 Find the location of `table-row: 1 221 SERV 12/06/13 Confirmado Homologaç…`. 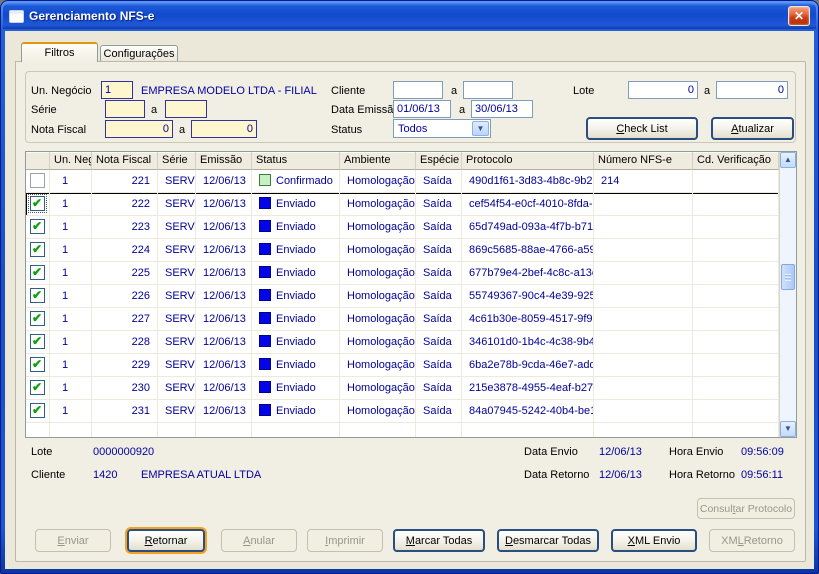

table-row: 1 221 SERV 12/06/13 Confirmado Homologaç… is located at coordinates (402, 181).